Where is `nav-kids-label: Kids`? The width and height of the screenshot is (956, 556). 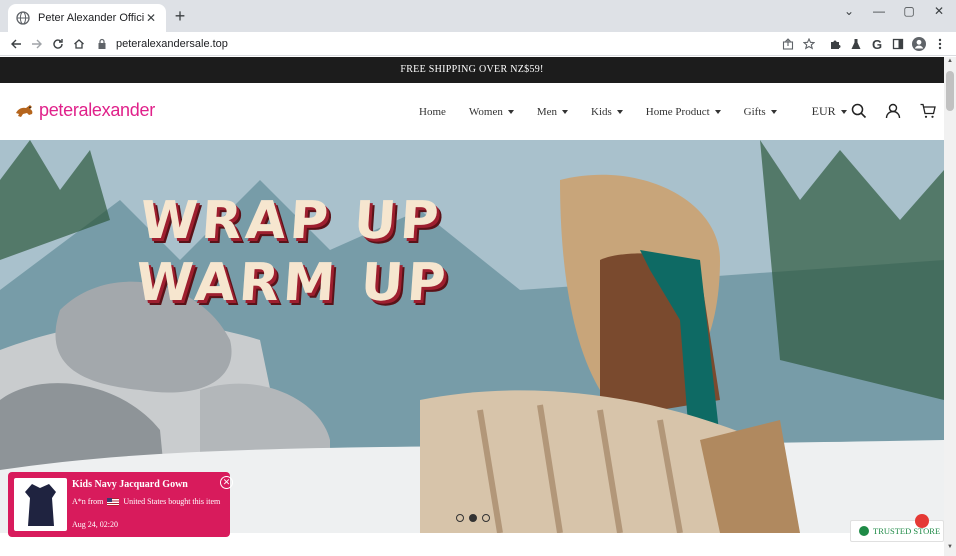
nav-kids-label: Kids is located at coordinates (601, 111).